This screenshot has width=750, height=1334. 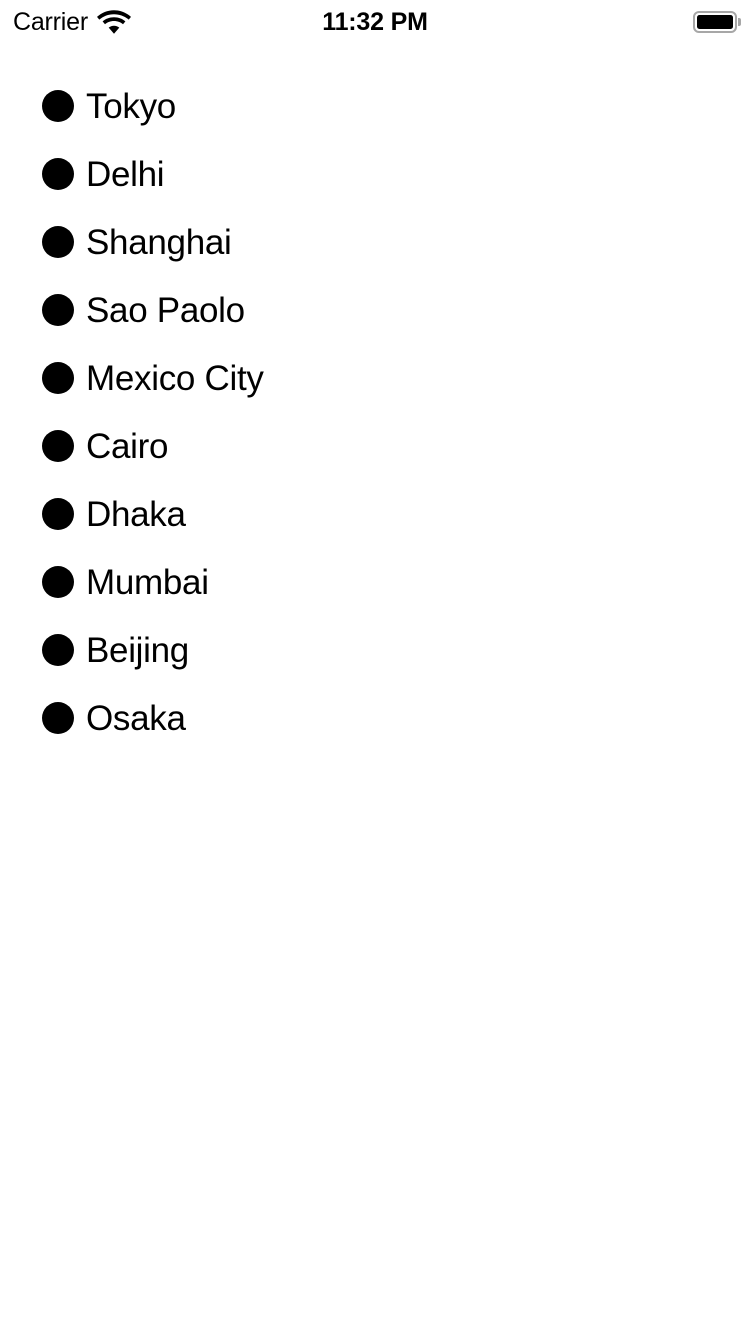 What do you see at coordinates (127, 446) in the screenshot?
I see `list-item-label: Cairo` at bounding box center [127, 446].